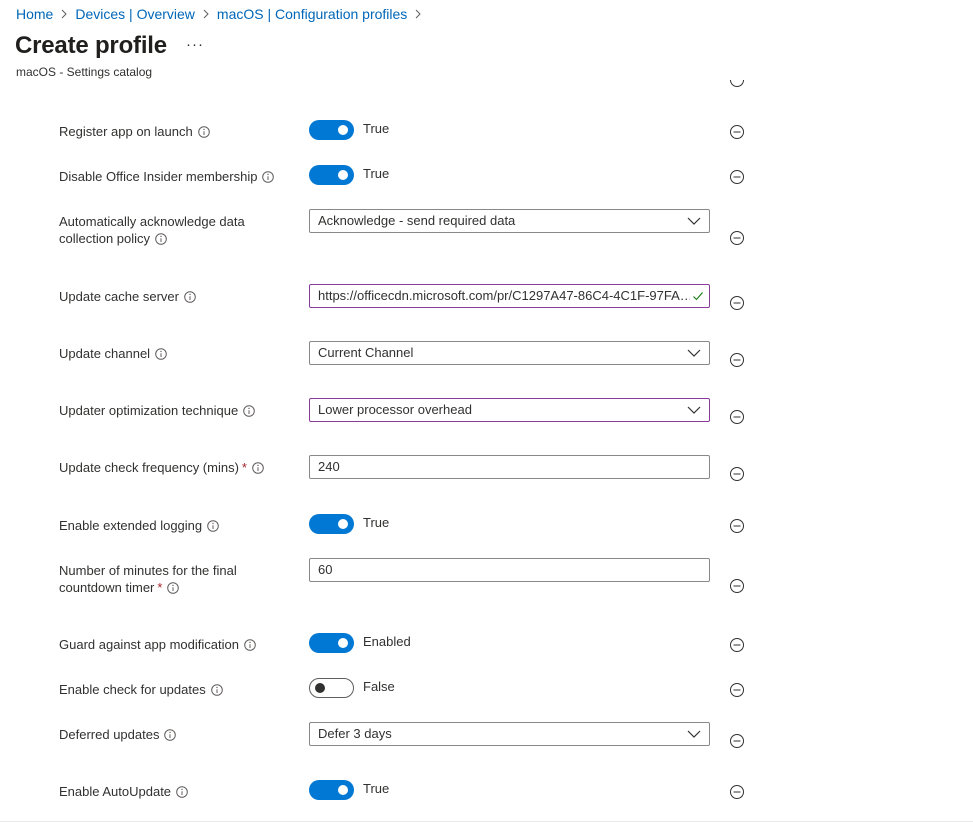  What do you see at coordinates (91, 45) in the screenshot?
I see `page-title: Create profile` at bounding box center [91, 45].